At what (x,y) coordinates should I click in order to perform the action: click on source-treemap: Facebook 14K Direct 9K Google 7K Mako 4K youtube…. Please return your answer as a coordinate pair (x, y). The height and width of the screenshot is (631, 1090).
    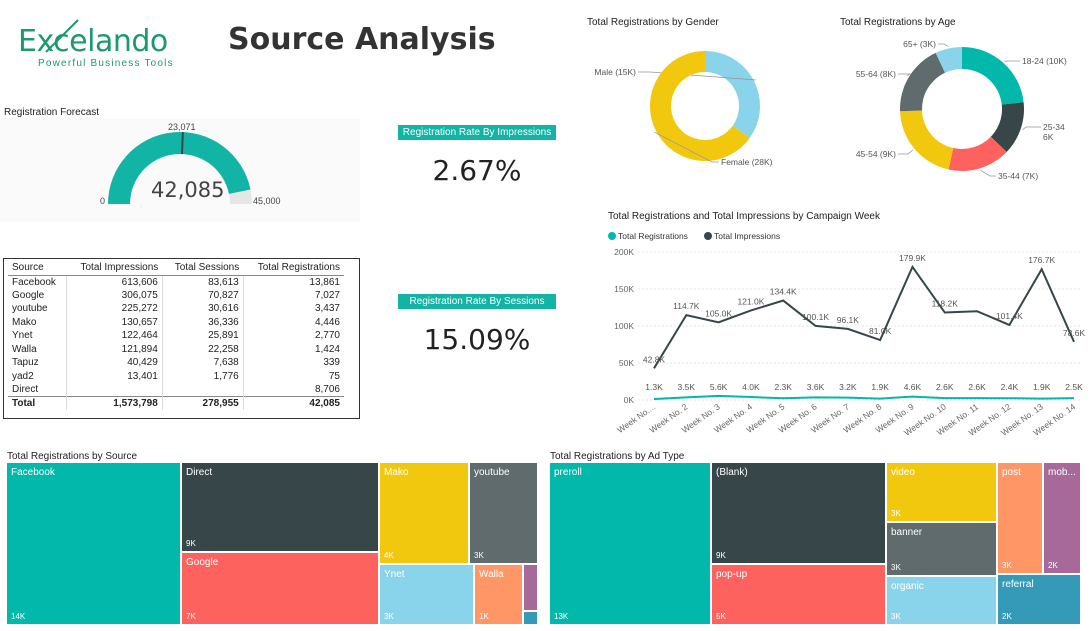
    Looking at the image, I should click on (272, 543).